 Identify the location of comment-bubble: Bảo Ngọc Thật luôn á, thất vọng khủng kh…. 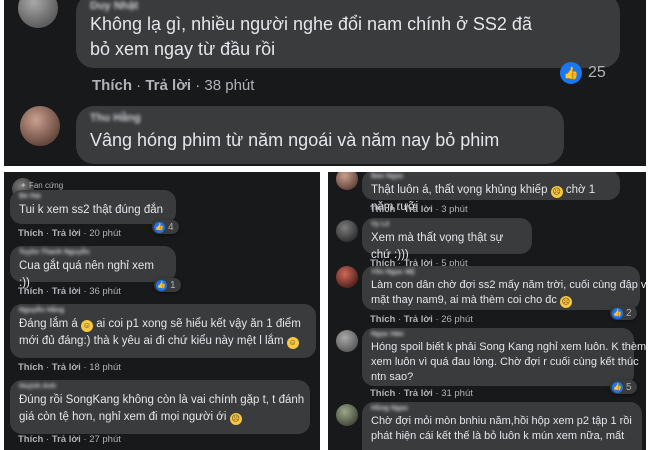
(491, 192).